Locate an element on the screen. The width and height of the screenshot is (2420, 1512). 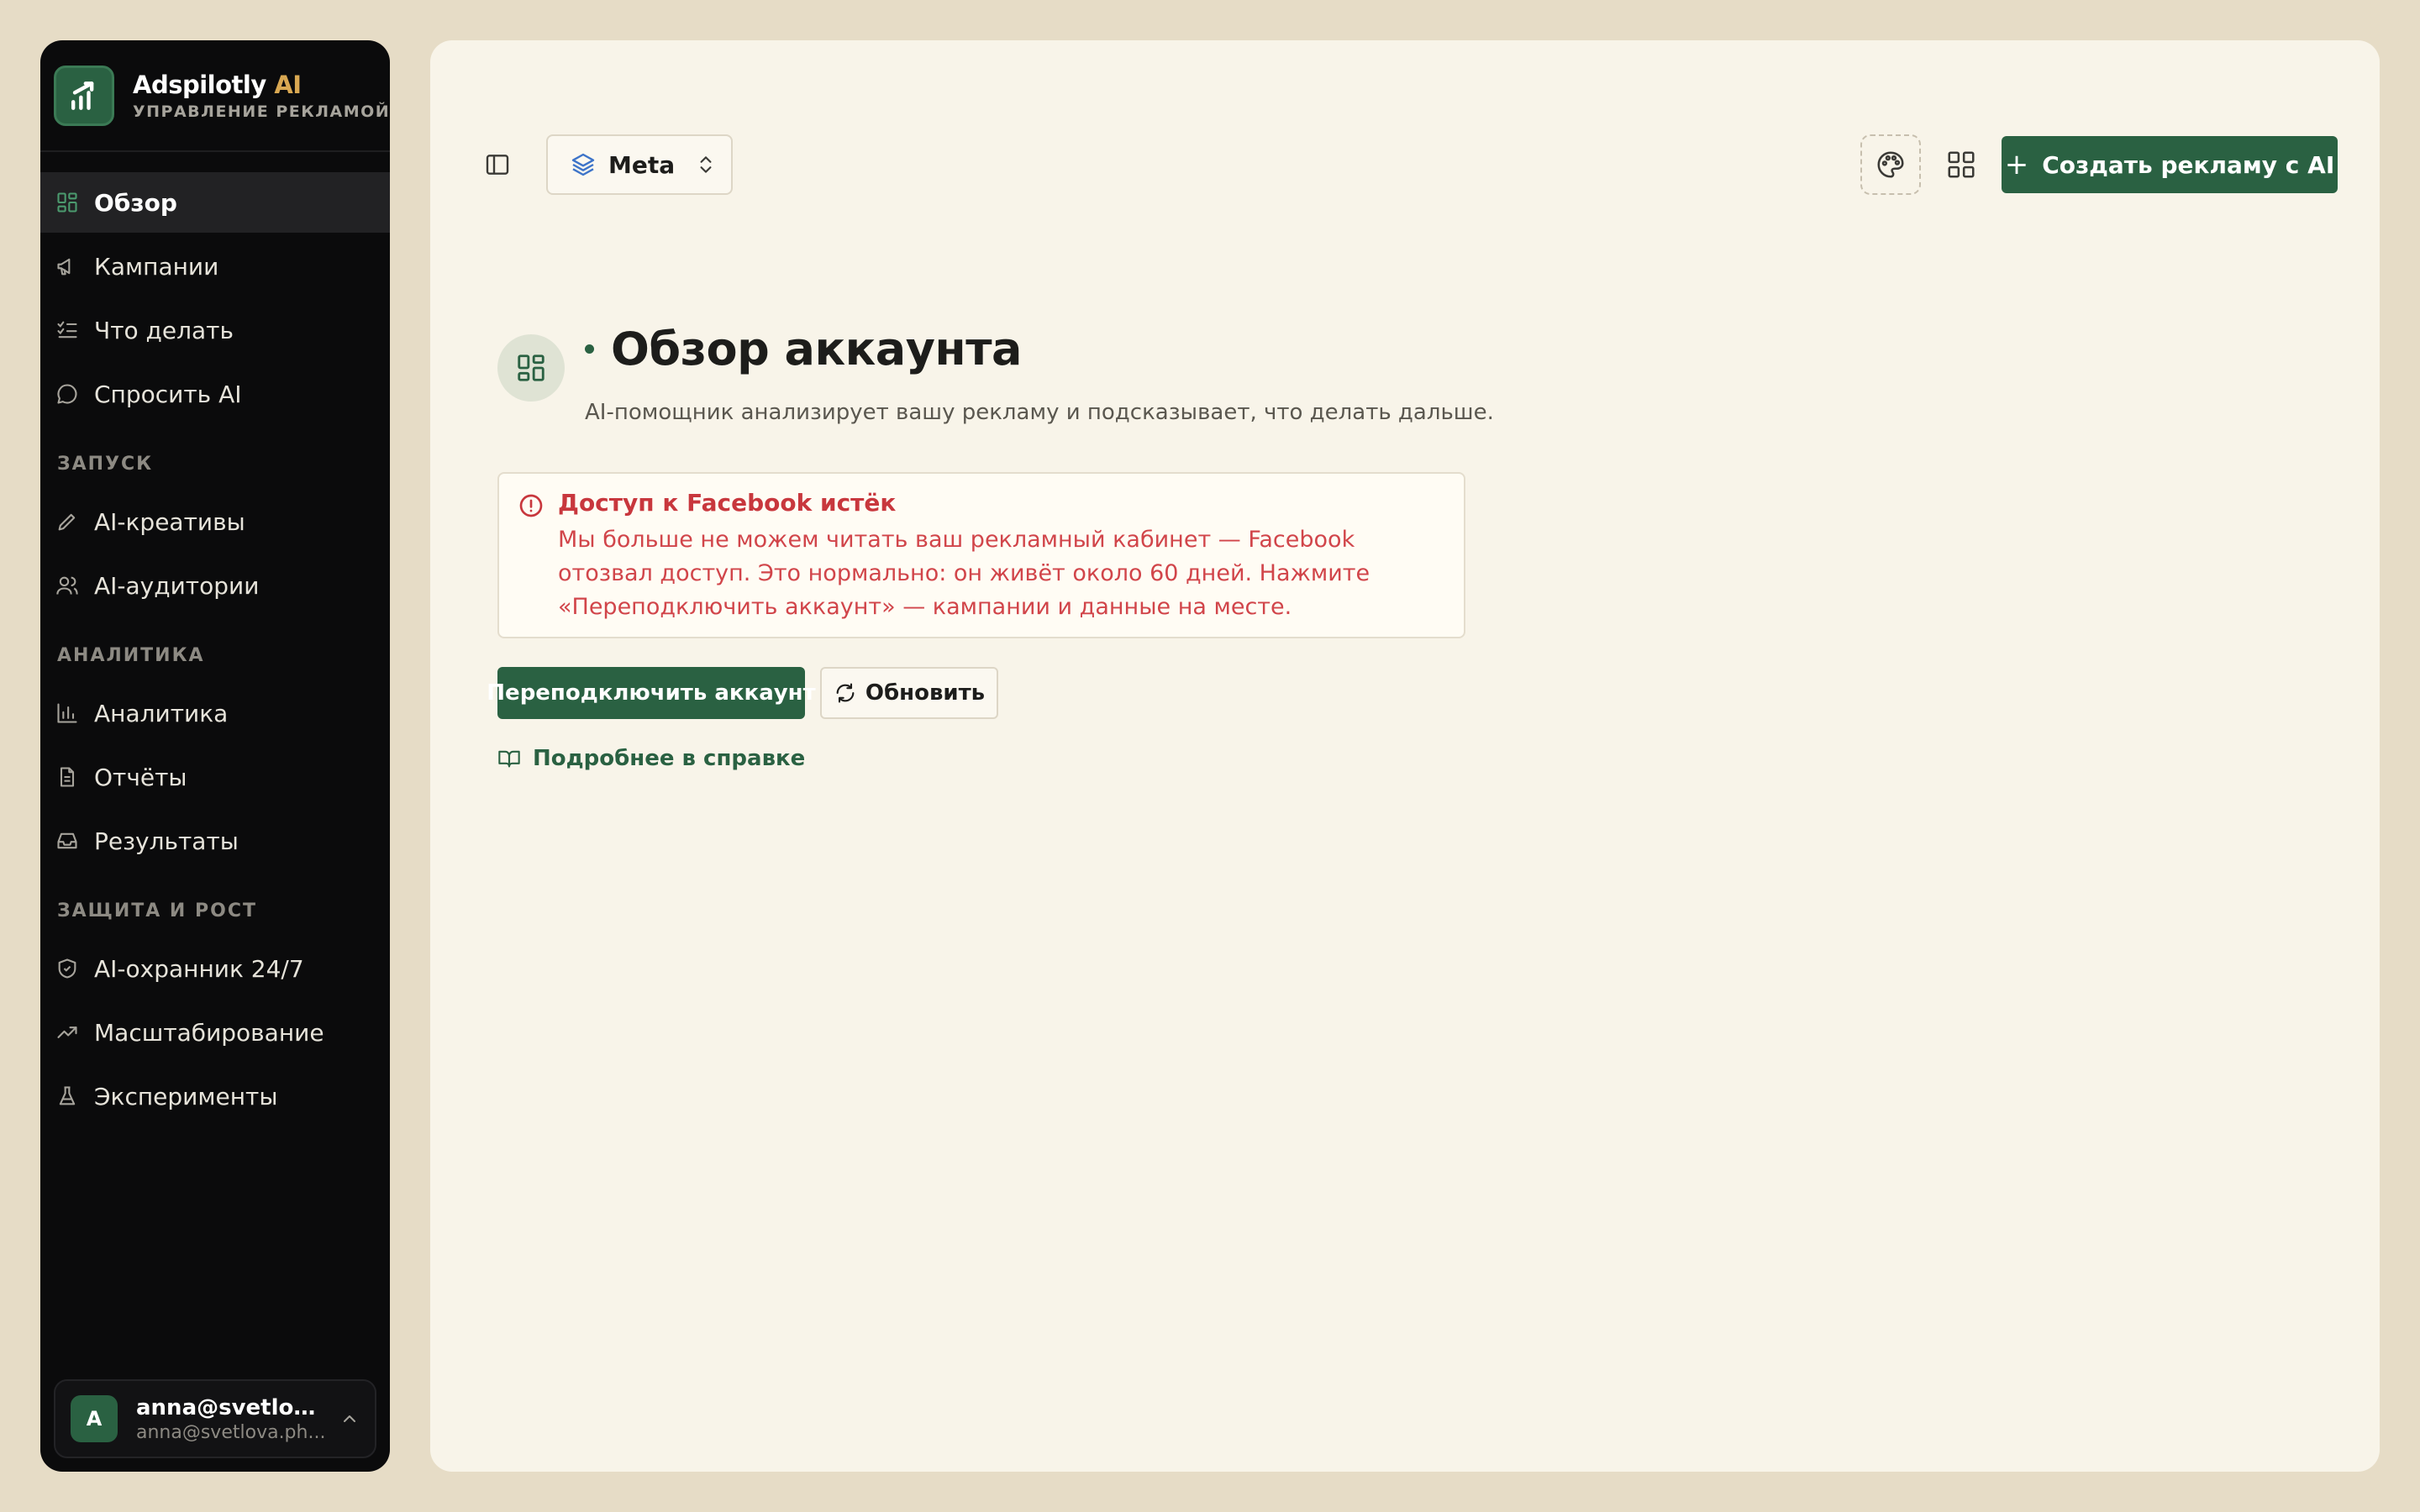
sidebar-item-label: Аналитика is located at coordinates (161, 713).